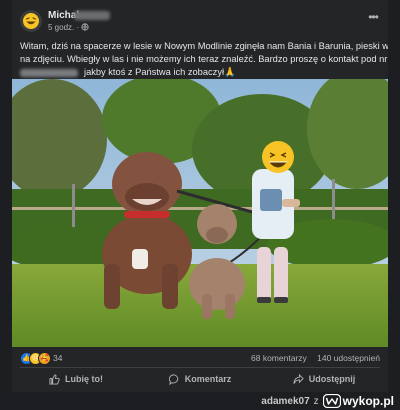 The width and height of the screenshot is (400, 410). I want to click on wykop-logo: wykop.pl, so click(358, 401).